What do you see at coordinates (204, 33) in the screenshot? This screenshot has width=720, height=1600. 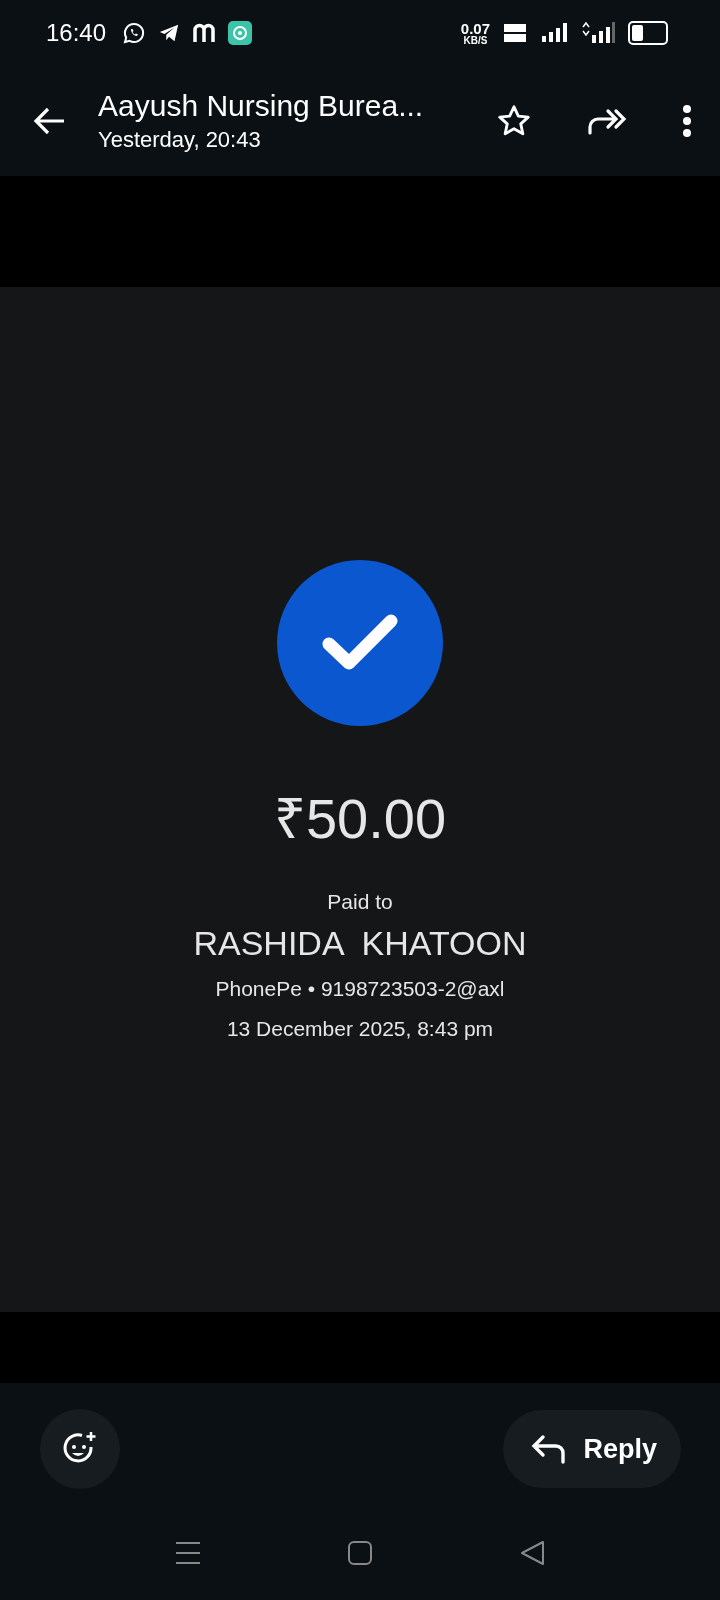 I see `m-logo-icon` at bounding box center [204, 33].